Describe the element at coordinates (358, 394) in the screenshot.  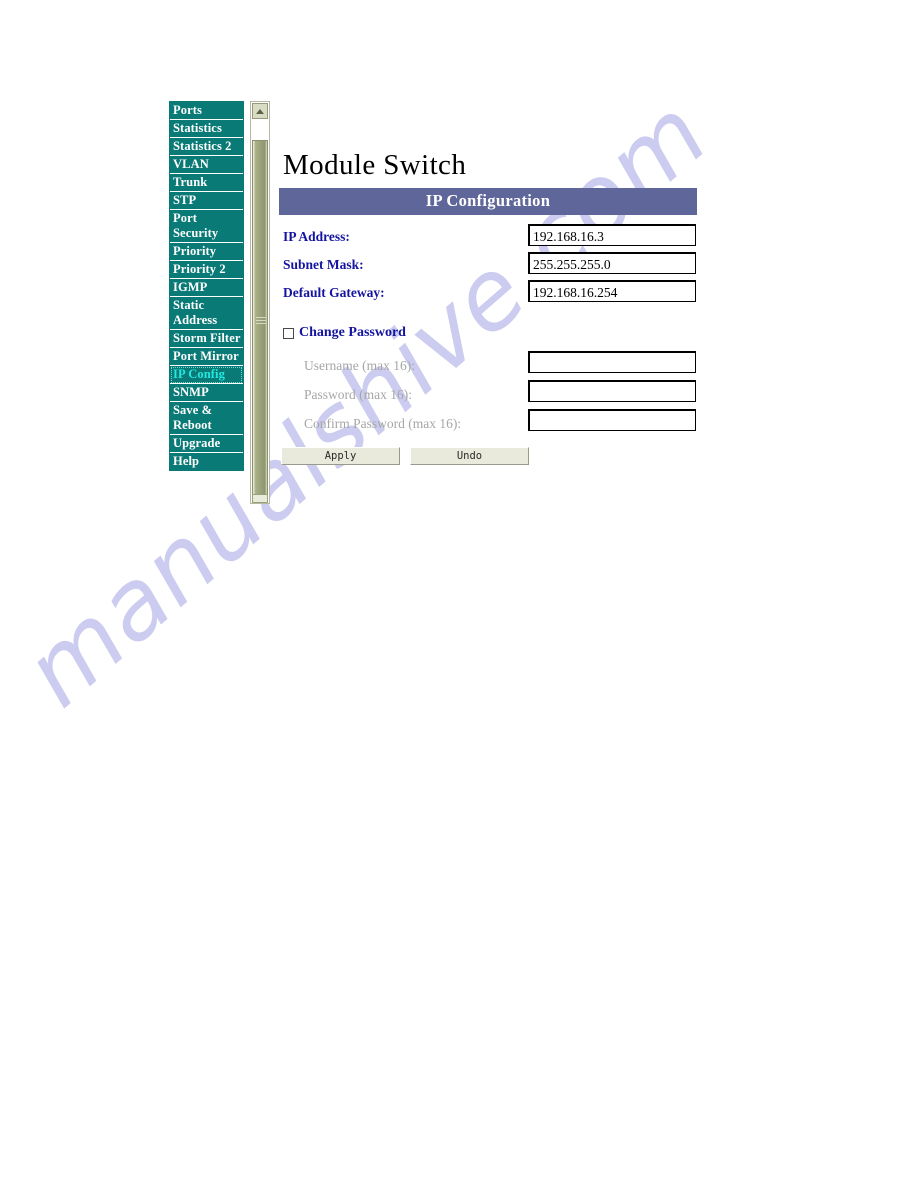
I see `password-field-label: Password (max 16):` at that location.